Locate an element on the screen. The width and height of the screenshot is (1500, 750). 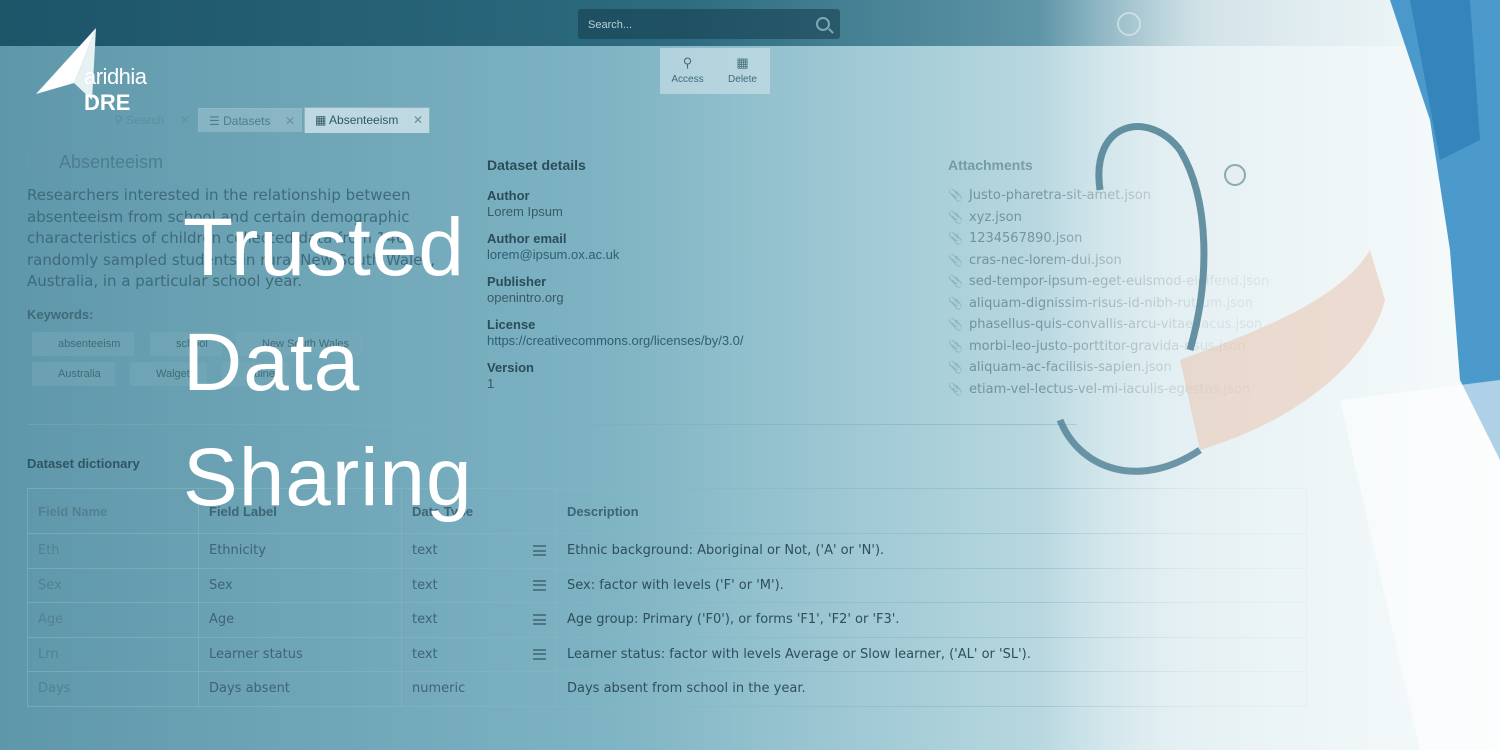
version-label: Version is located at coordinates (510, 367).